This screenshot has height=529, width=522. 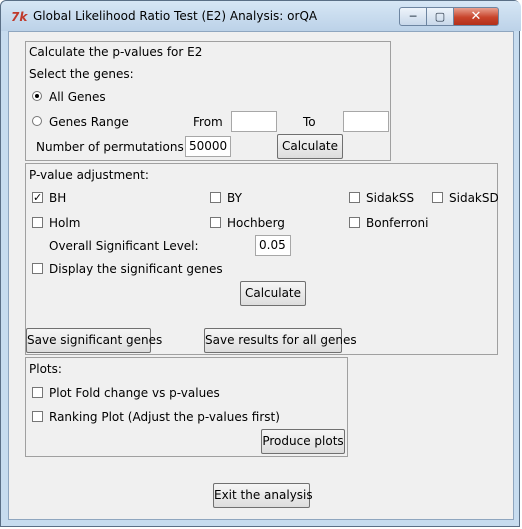 I want to click on by-checkbox, so click(x=215, y=197).